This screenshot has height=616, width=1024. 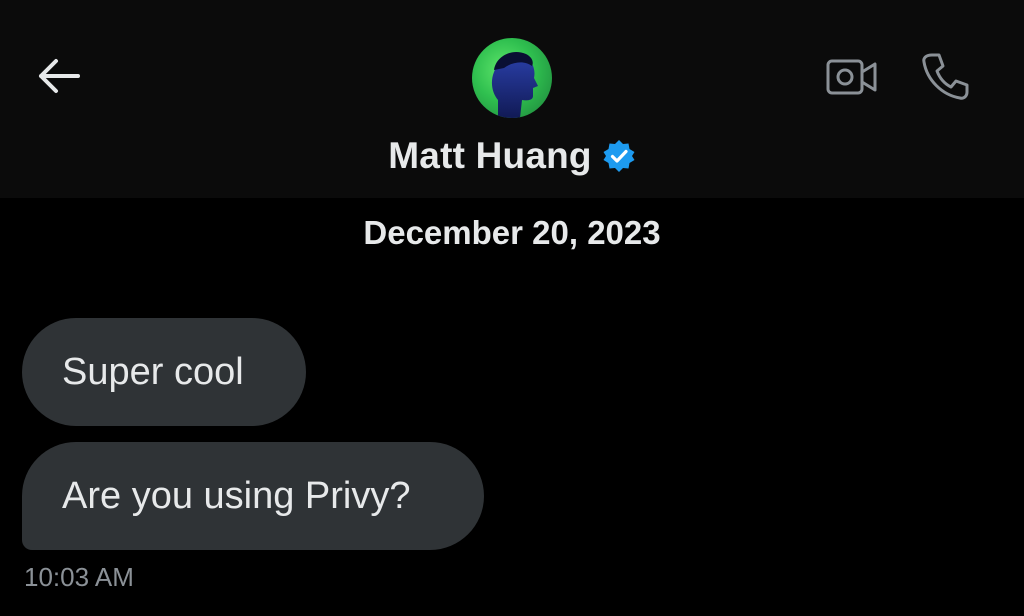 I want to click on contact-name: Matt Huang, so click(x=489, y=156).